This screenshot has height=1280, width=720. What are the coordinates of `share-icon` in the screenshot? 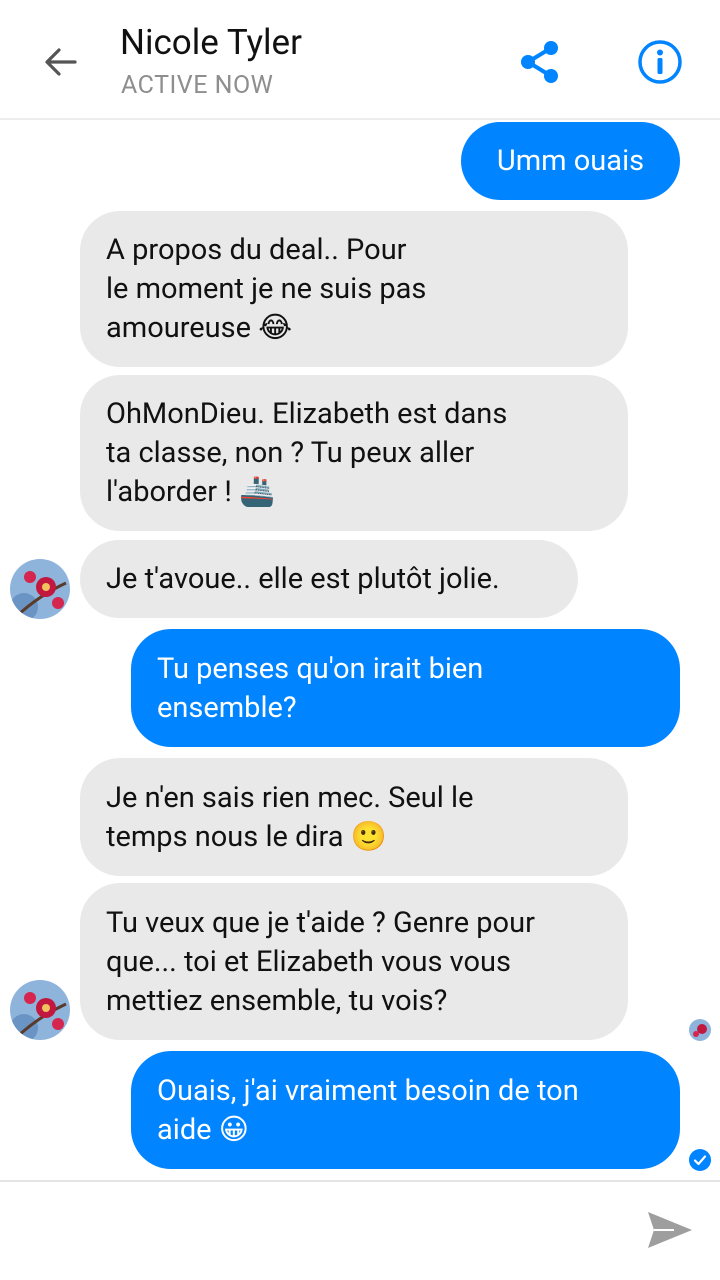 It's located at (539, 62).